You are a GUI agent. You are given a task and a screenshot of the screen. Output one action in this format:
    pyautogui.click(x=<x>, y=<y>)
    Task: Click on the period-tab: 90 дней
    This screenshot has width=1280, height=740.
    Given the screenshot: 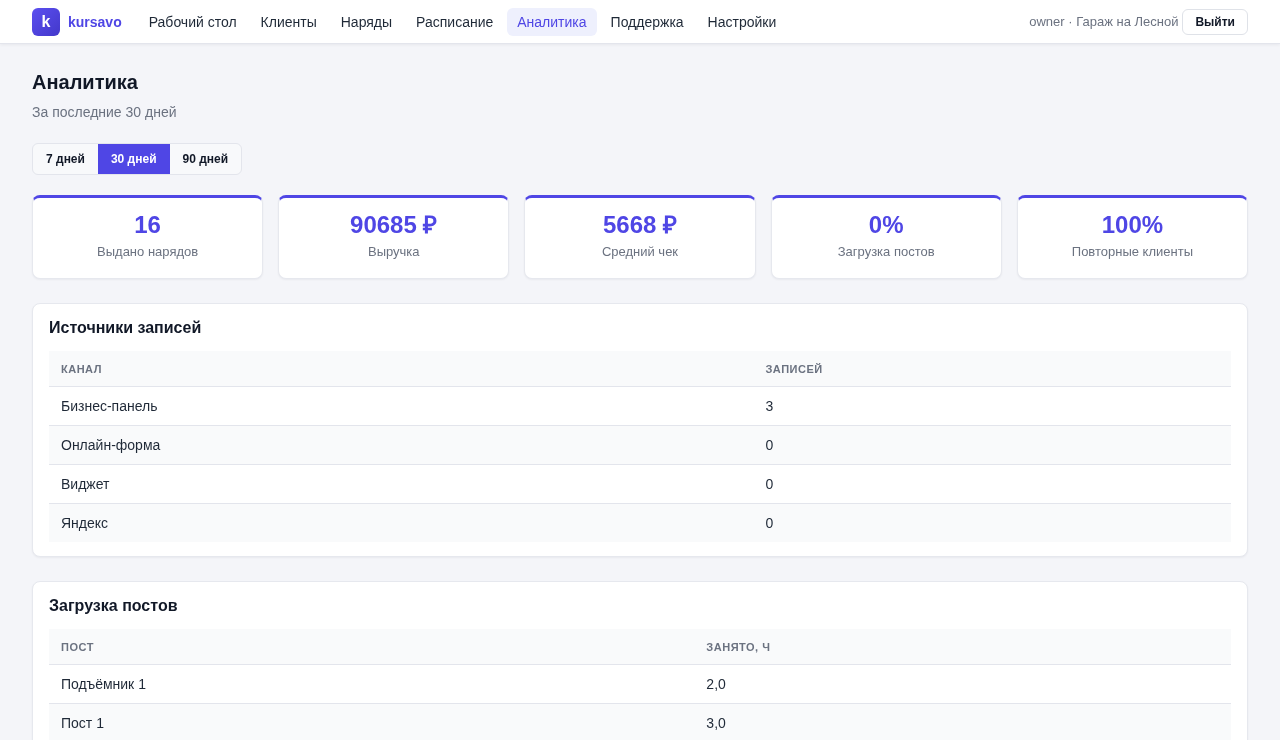 What is the action you would take?
    pyautogui.click(x=205, y=159)
    